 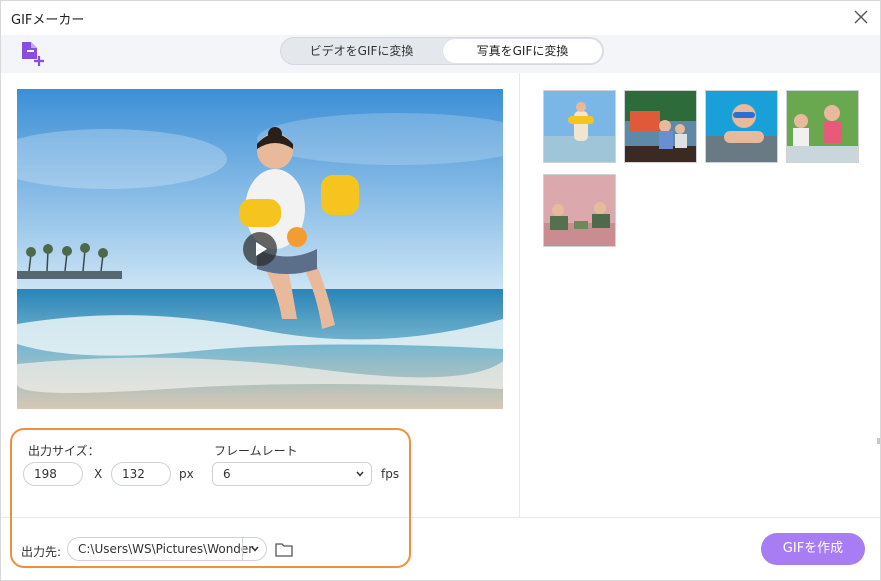 What do you see at coordinates (579, 126) in the screenshot?
I see `thumb-girl-beach-floaties` at bounding box center [579, 126].